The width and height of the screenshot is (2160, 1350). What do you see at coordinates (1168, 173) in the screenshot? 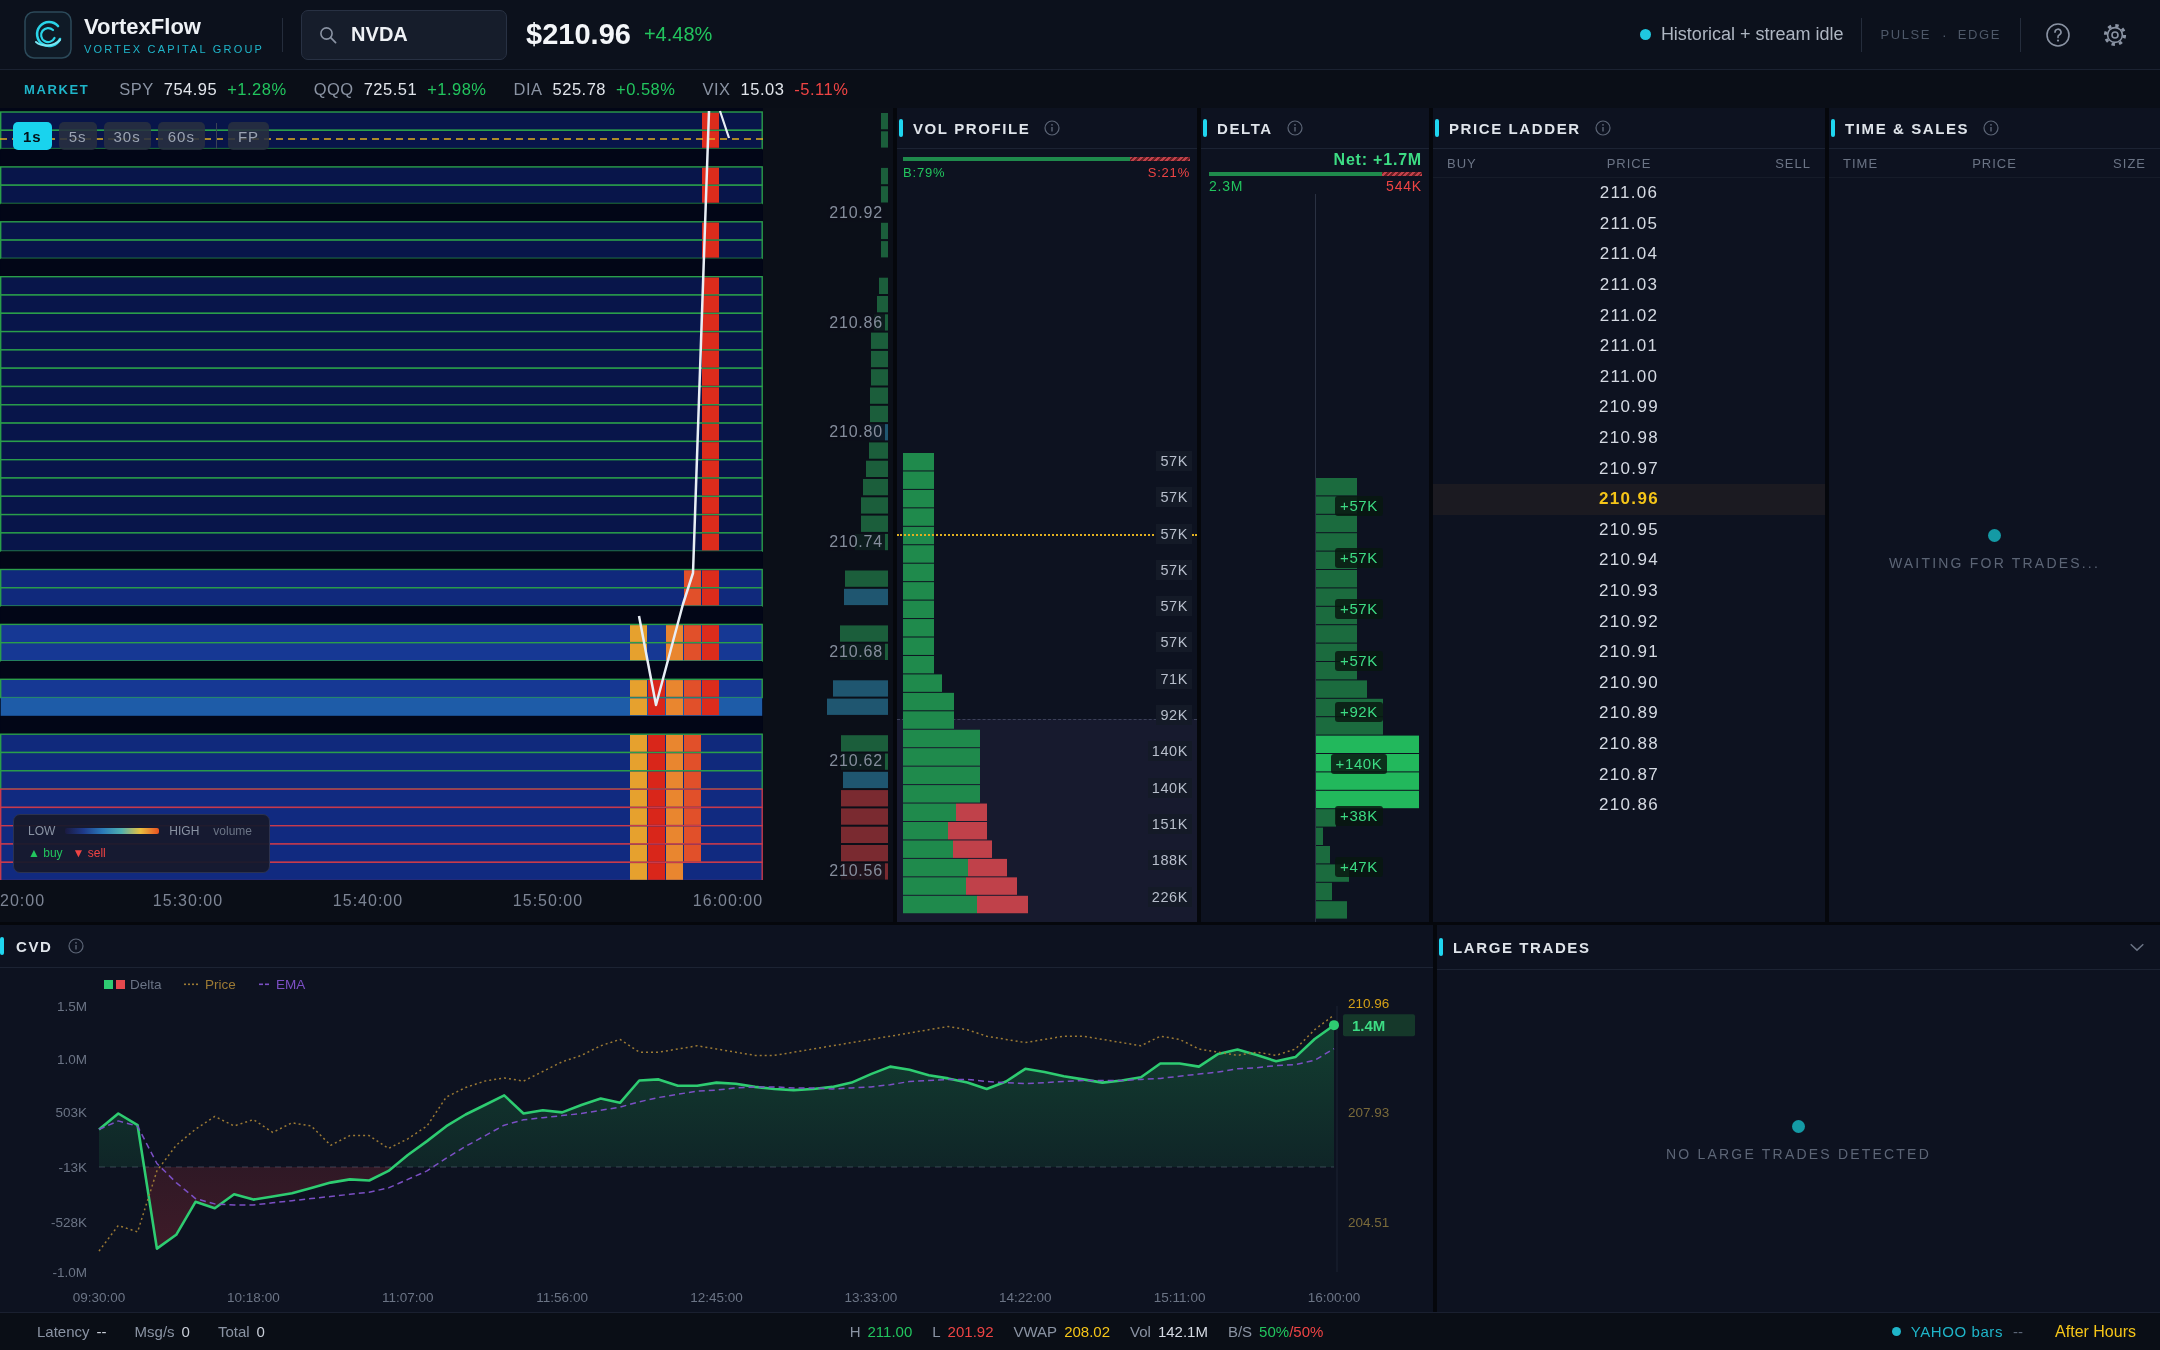
I see `sell-ratio-label: S:21%` at bounding box center [1168, 173].